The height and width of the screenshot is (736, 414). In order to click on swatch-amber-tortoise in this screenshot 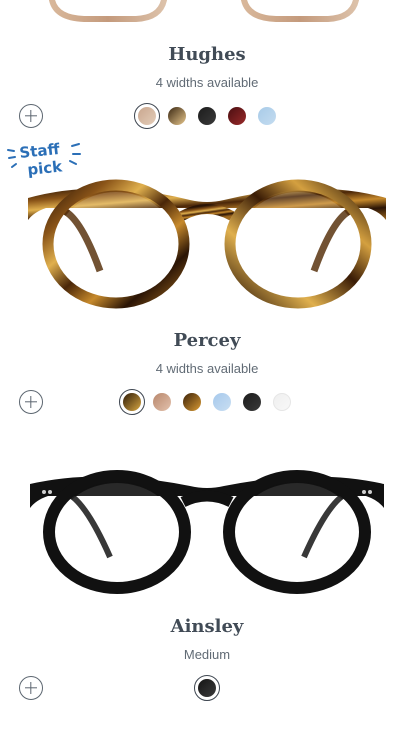, I will do `click(192, 402)`.